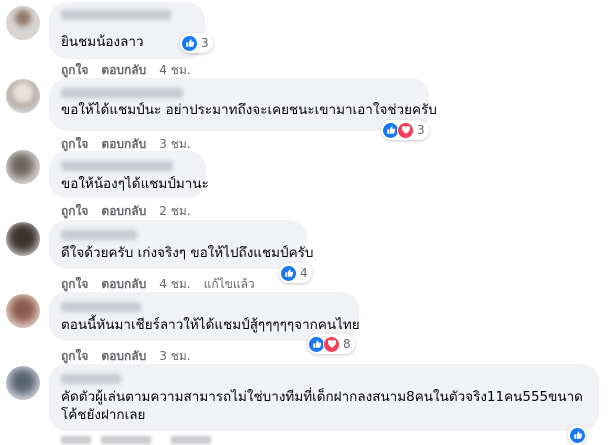 This screenshot has height=445, width=616. I want to click on comment-time: 2 ชม., so click(174, 211).